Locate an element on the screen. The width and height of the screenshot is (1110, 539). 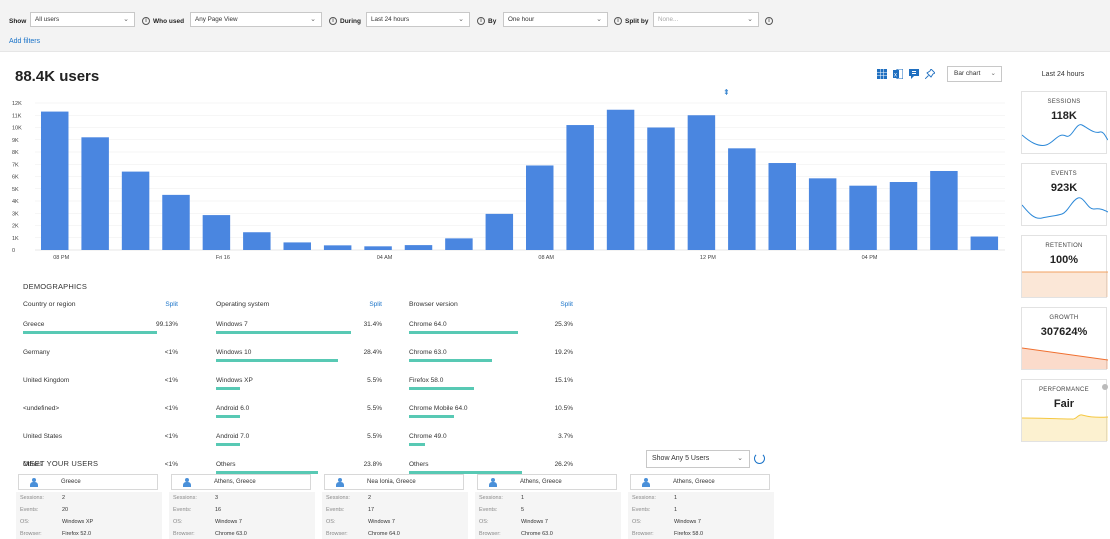
who-used-select: Any Page View ⌄ is located at coordinates (256, 19).